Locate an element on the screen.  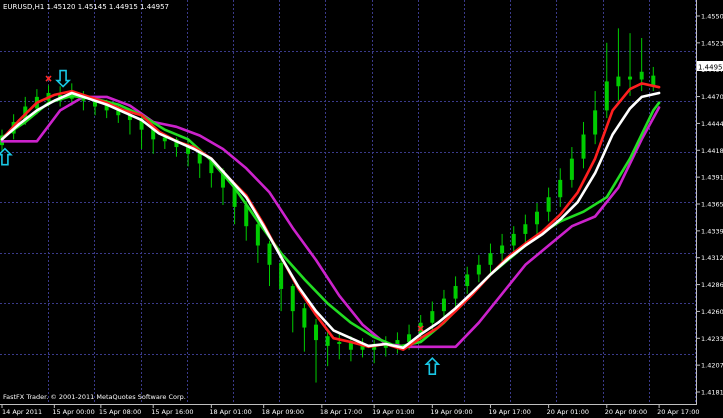
y-tick-label: 1.43655 is located at coordinates (712, 205).